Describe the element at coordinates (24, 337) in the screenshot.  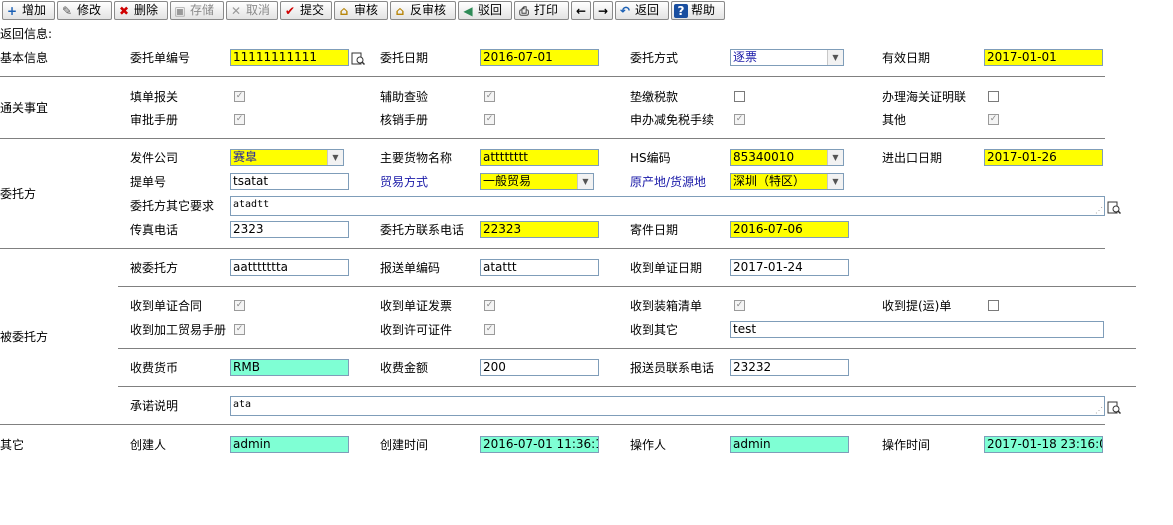
I see `section-consignee-label: 被委托方` at that location.